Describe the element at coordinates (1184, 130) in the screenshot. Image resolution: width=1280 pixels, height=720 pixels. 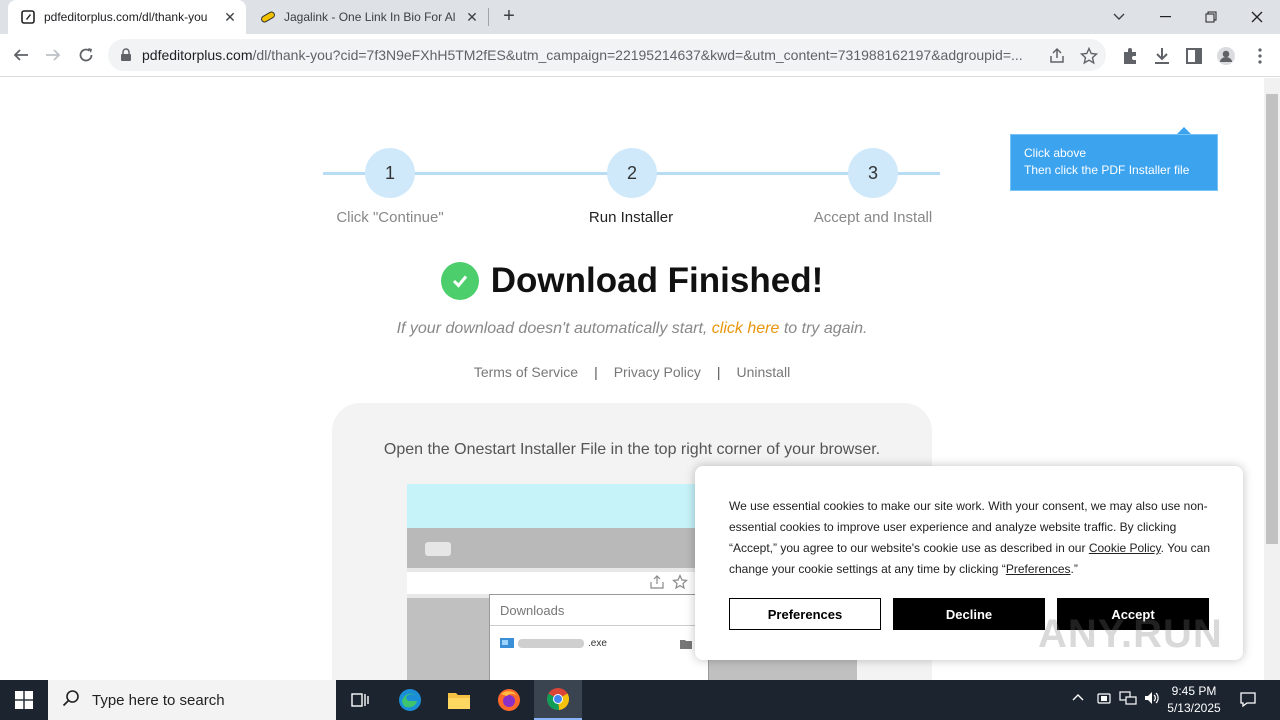
I see `tooltip-arrow` at that location.